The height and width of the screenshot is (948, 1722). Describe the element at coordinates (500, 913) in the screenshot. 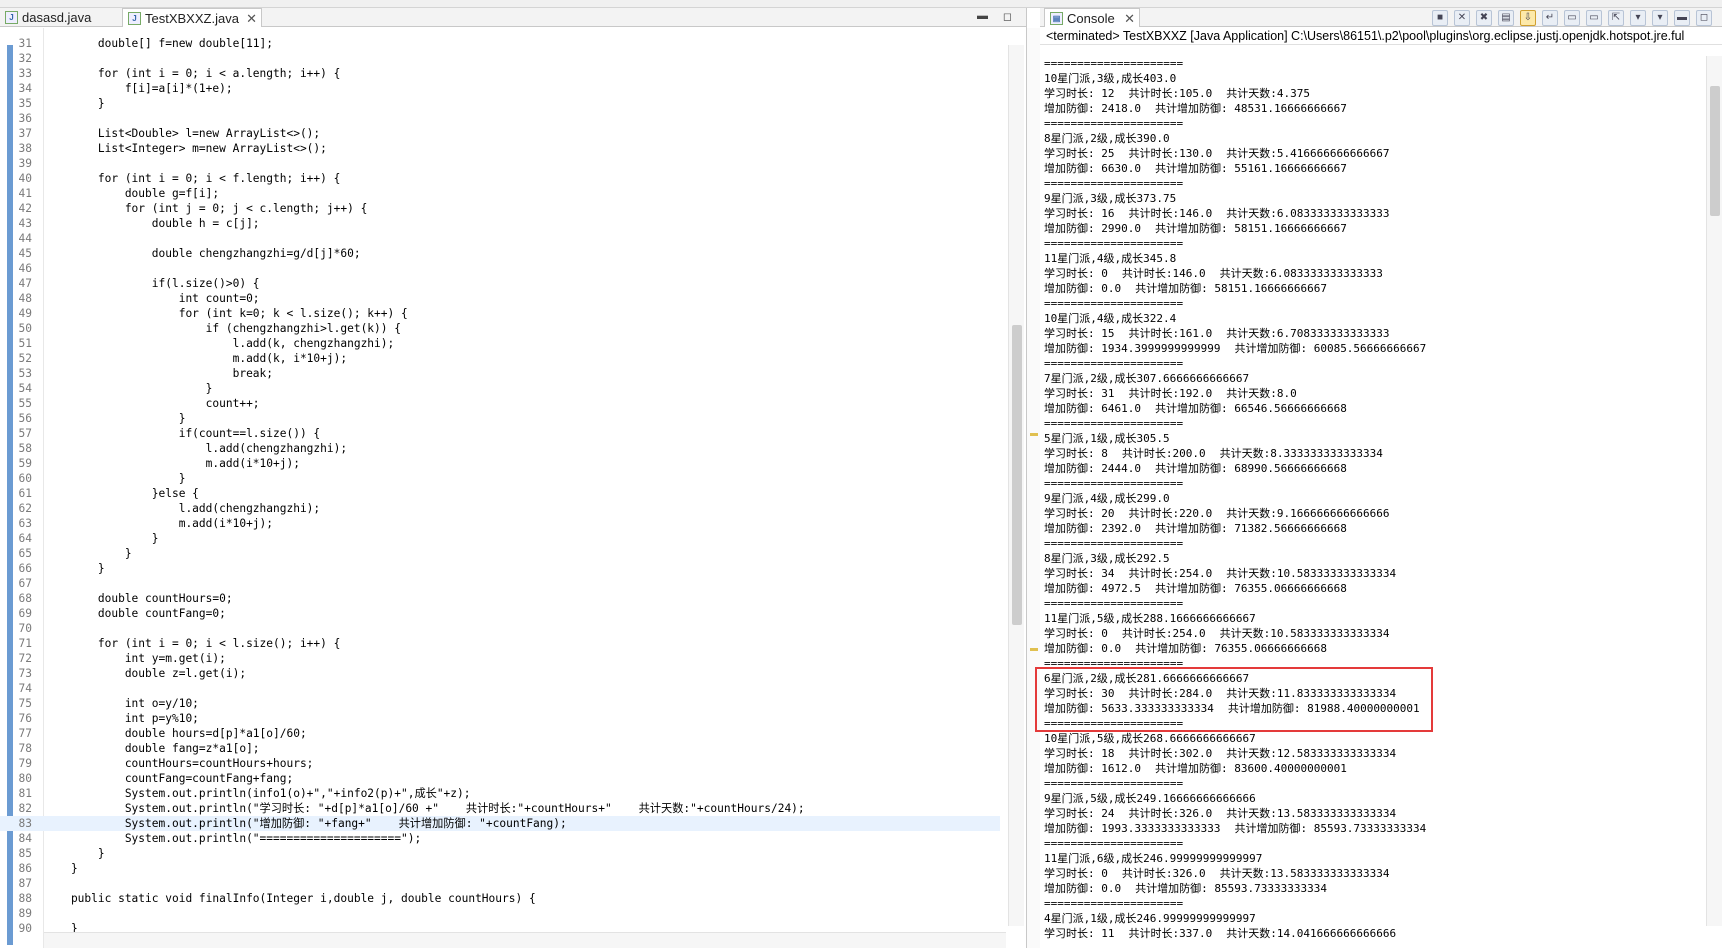

I see `code-line: 89` at that location.